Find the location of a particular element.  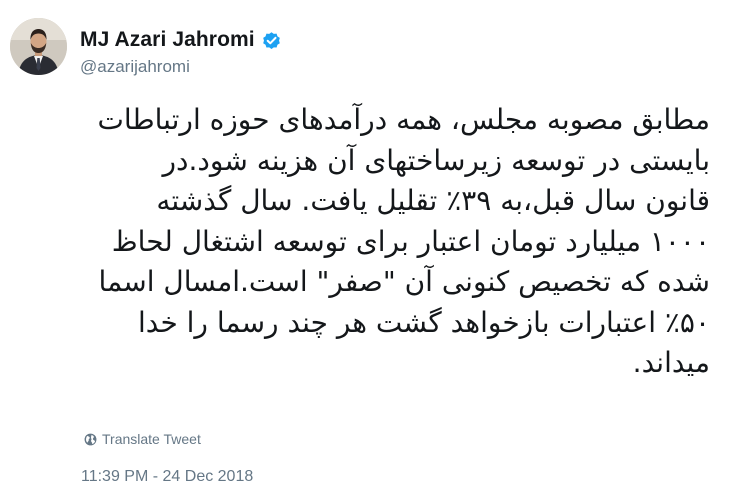

profile-photo is located at coordinates (38, 46).